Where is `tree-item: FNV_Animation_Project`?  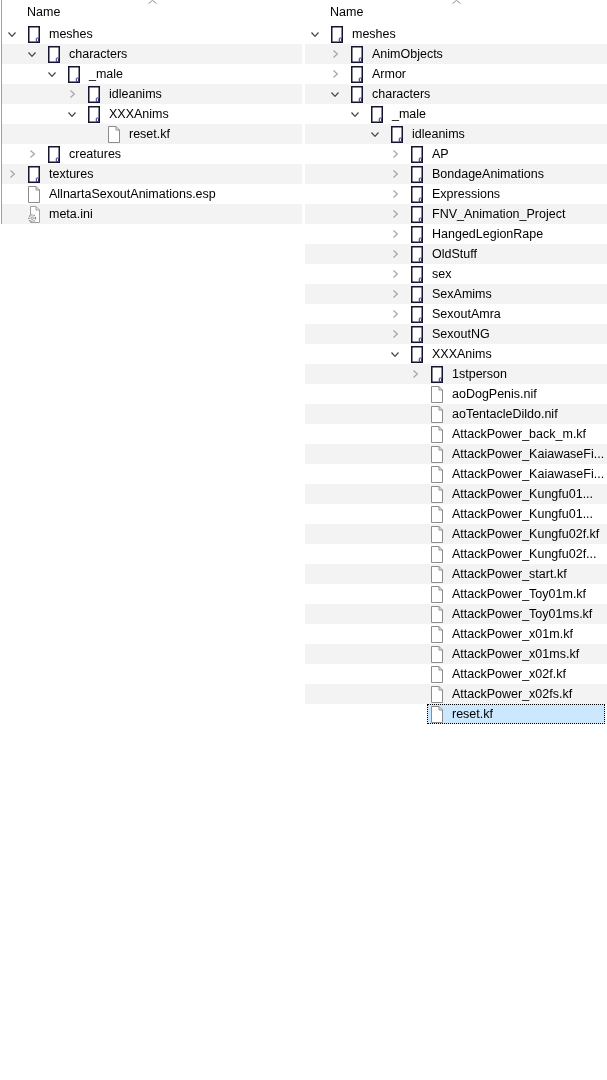 tree-item: FNV_Animation_Project is located at coordinates (488, 214).